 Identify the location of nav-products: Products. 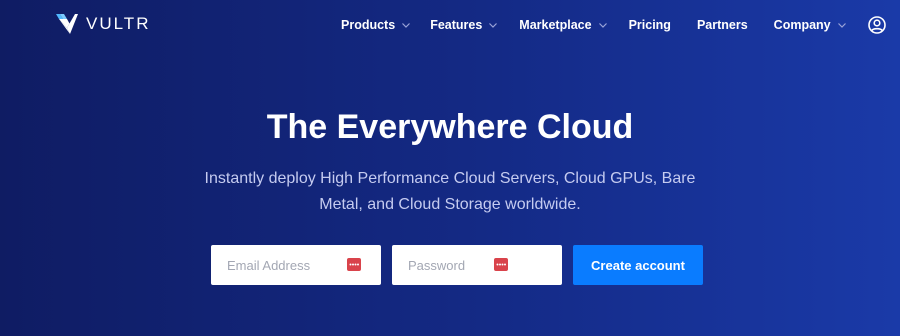
(376, 25).